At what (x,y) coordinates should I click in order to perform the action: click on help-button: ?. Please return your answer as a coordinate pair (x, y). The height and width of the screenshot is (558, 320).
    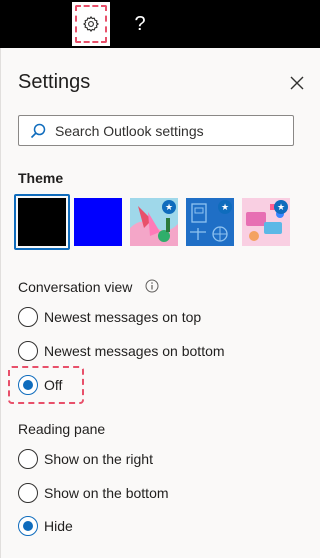
    Looking at the image, I should click on (140, 24).